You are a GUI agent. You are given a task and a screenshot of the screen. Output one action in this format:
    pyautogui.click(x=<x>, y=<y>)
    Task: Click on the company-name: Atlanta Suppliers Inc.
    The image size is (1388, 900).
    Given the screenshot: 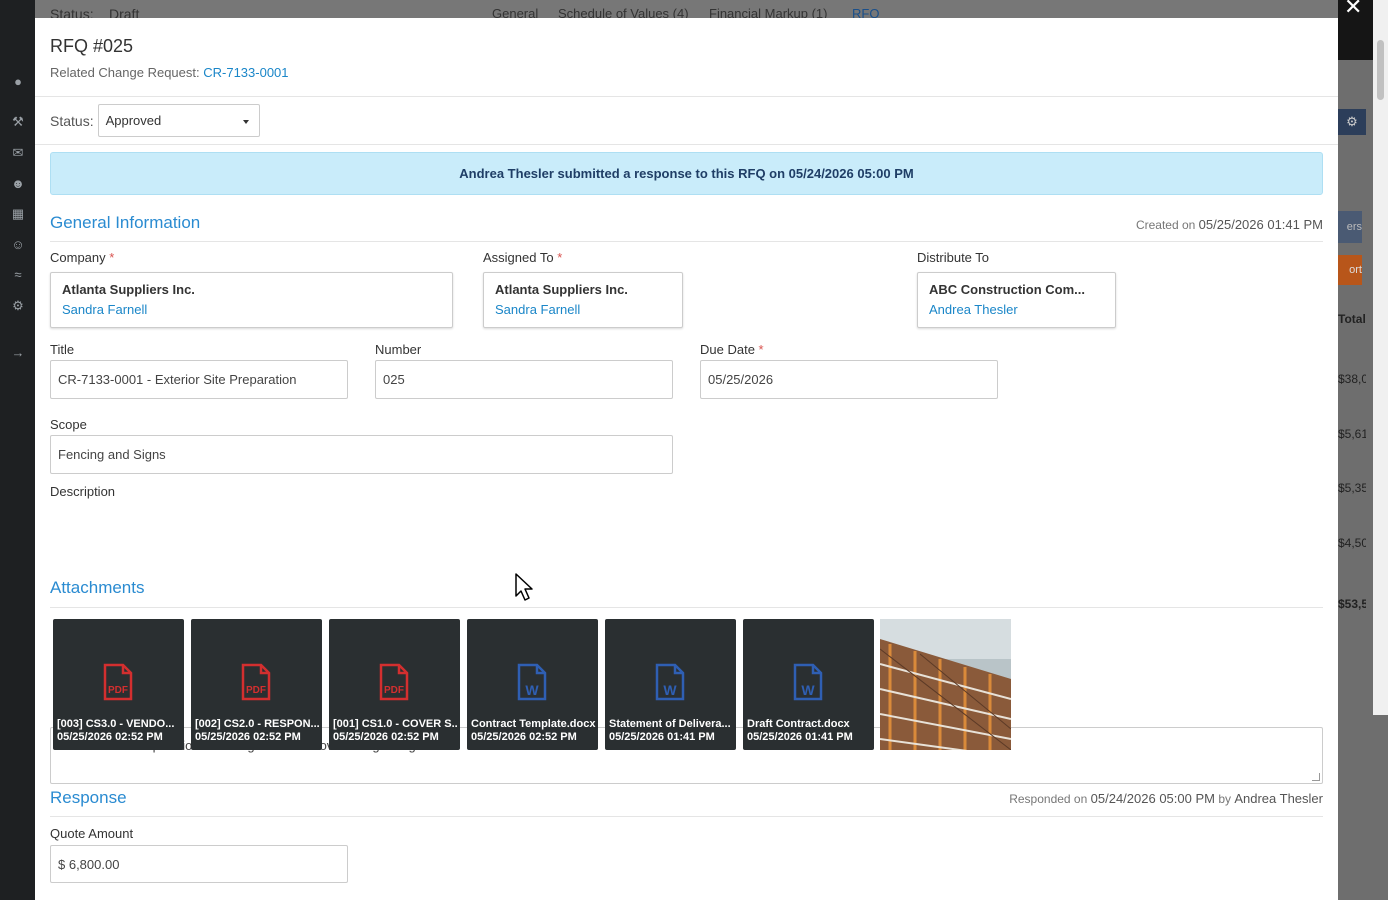 What is the action you would take?
    pyautogui.click(x=128, y=289)
    